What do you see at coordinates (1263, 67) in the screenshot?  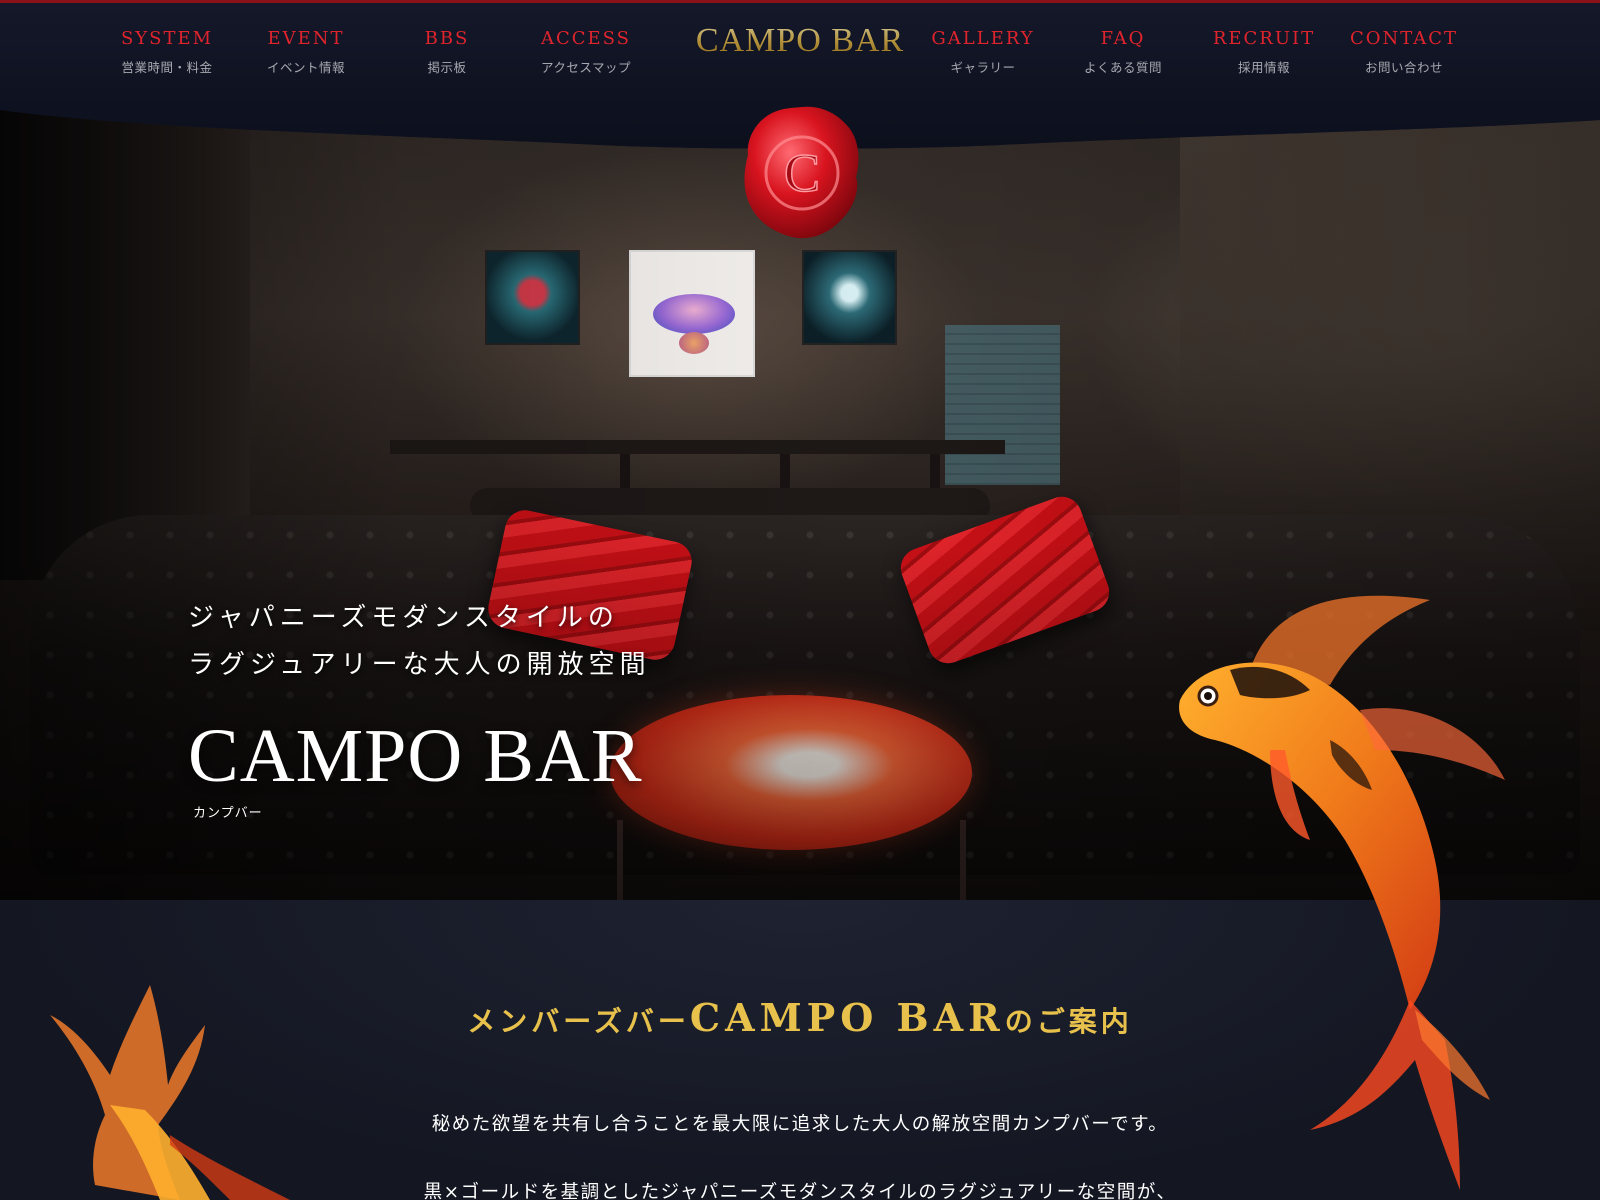 I see `nav-label-jp: 採用情報` at bounding box center [1263, 67].